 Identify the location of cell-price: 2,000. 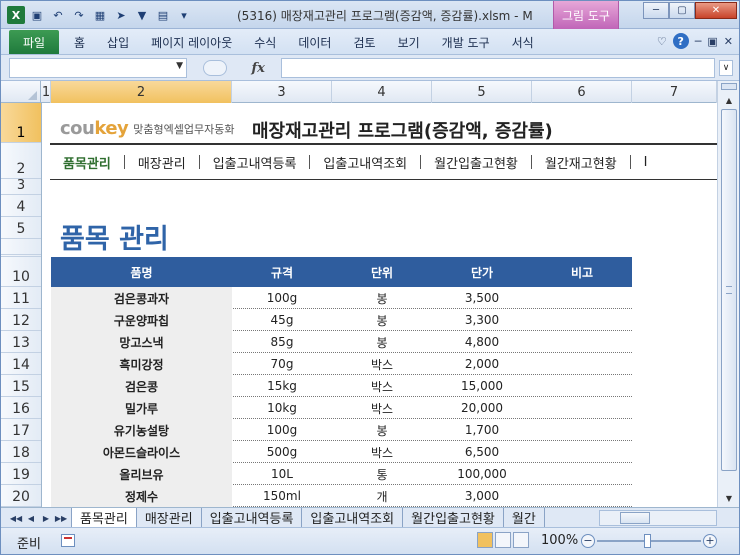
(482, 364).